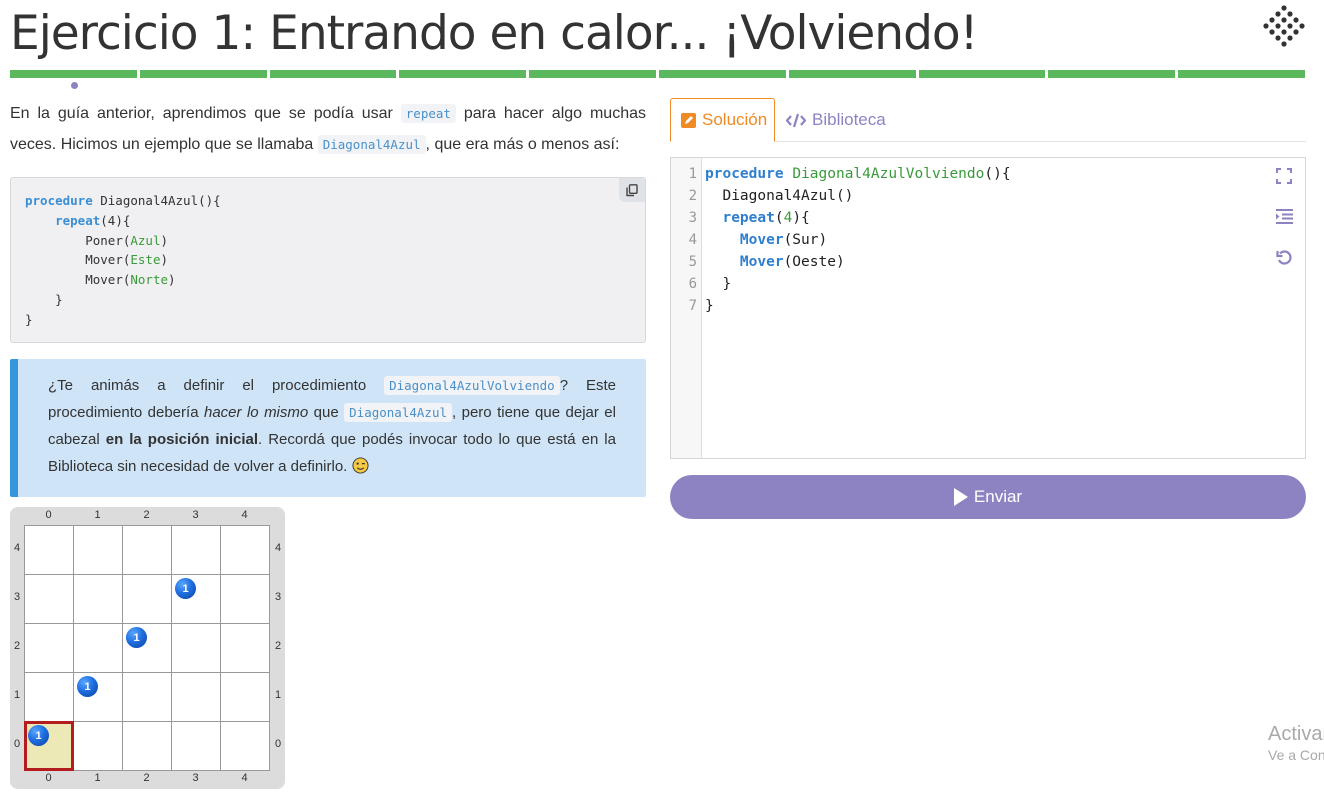  Describe the element at coordinates (858, 218) in the screenshot. I see `code-line: repeat(4){` at that location.